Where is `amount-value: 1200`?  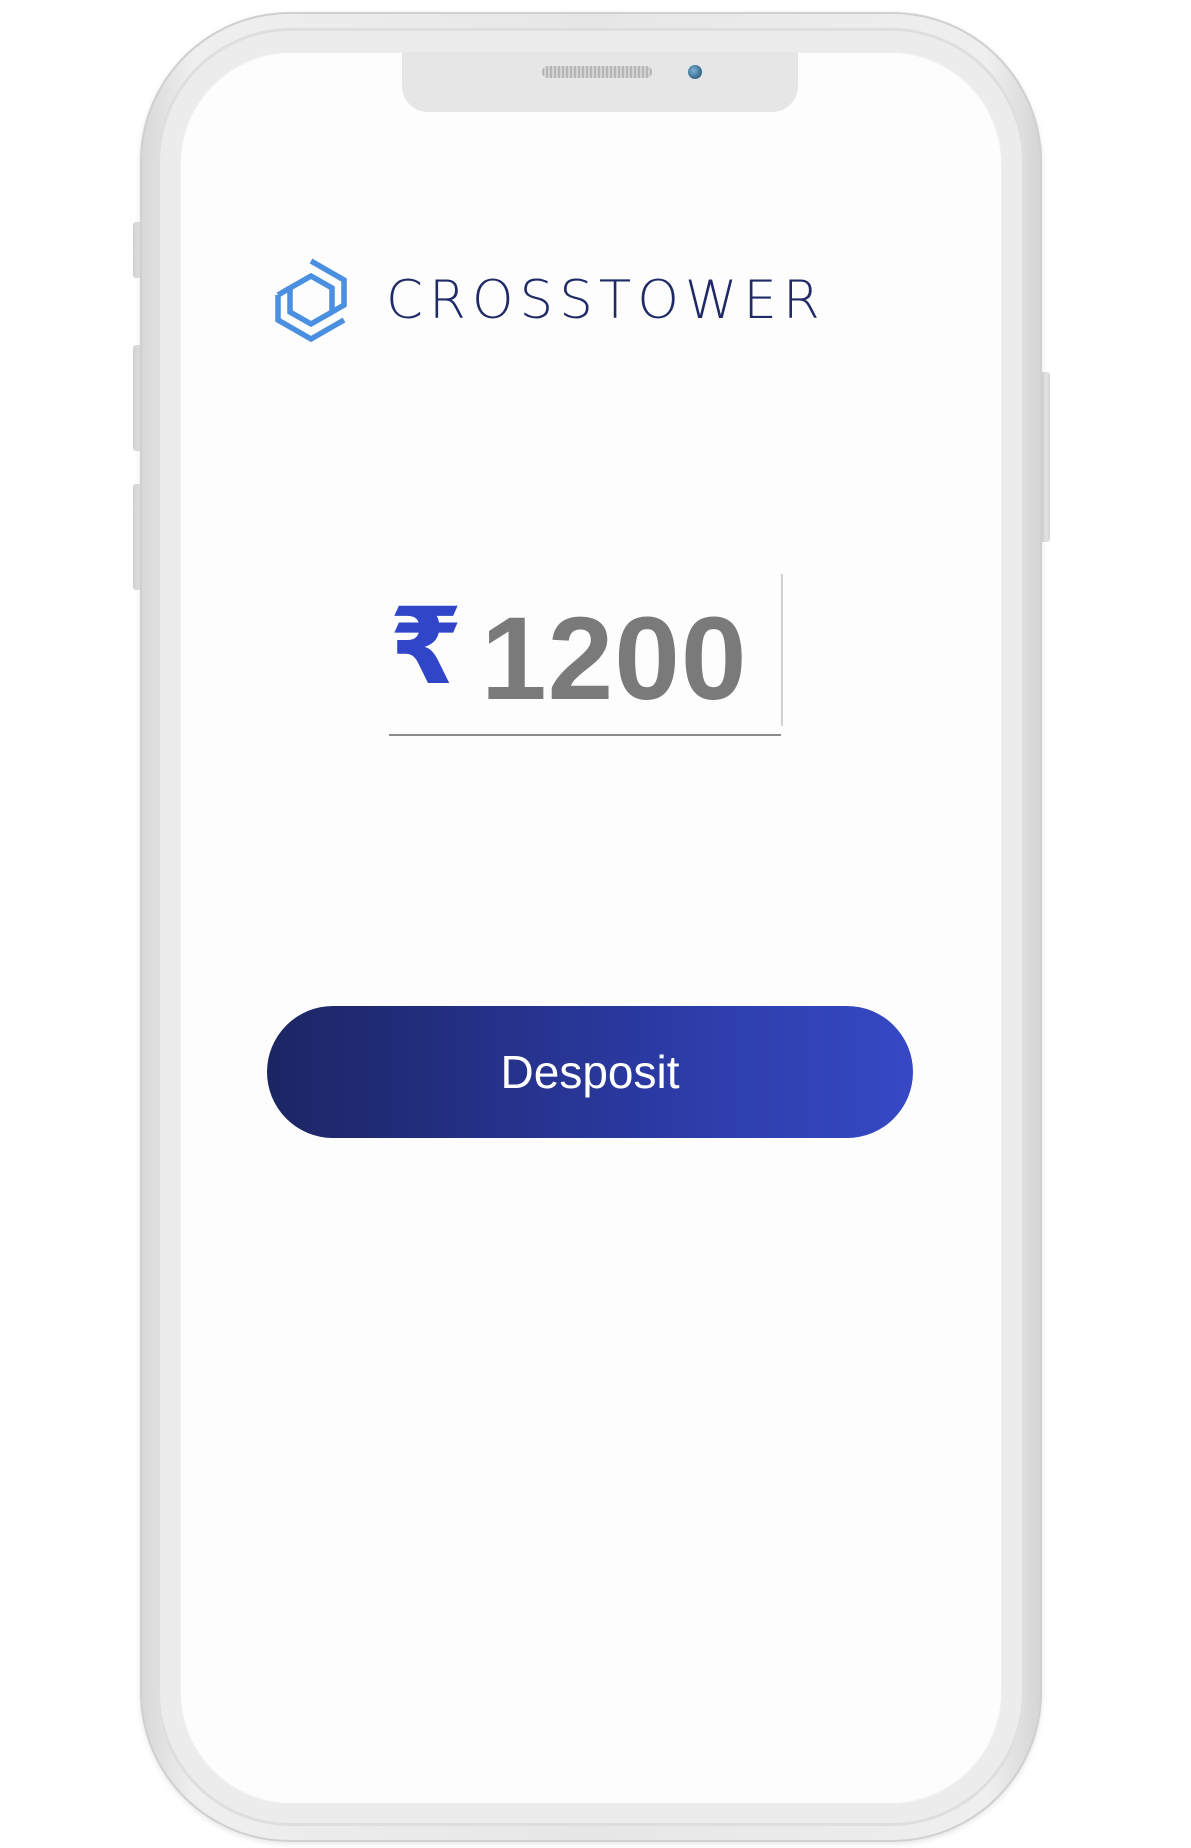
amount-value: 1200 is located at coordinates (614, 659).